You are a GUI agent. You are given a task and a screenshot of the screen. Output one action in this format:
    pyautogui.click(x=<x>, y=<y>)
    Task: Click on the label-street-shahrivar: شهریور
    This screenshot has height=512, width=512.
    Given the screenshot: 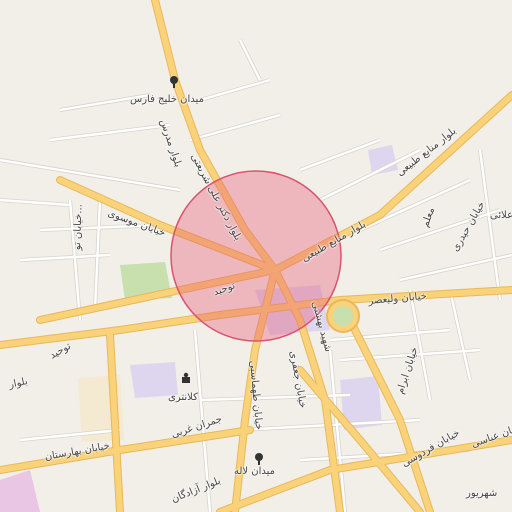 What is the action you would take?
    pyautogui.click(x=482, y=493)
    